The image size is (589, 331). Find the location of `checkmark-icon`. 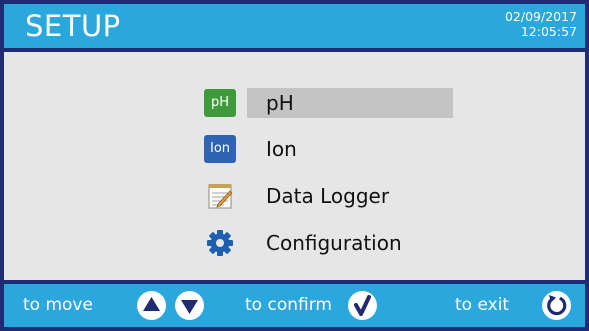

checkmark-icon is located at coordinates (362, 305).